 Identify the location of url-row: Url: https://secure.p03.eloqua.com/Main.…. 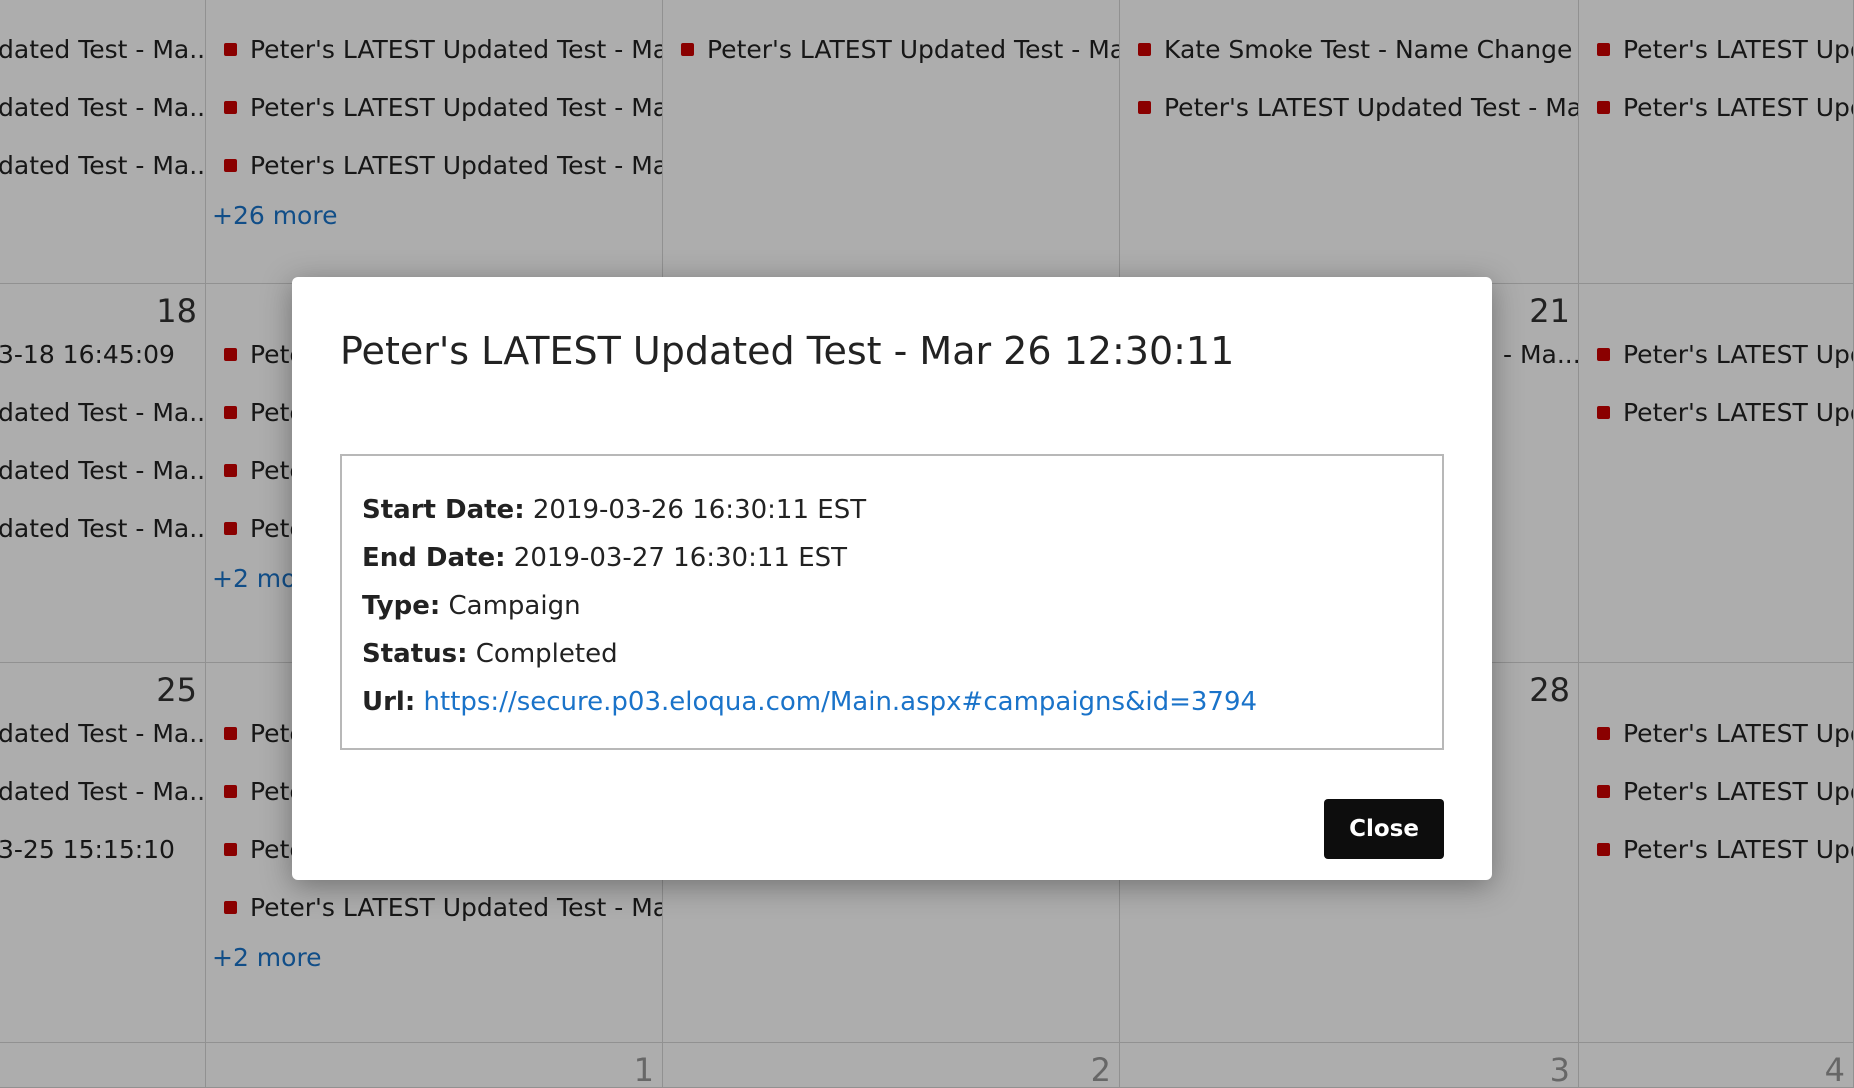
(892, 702).